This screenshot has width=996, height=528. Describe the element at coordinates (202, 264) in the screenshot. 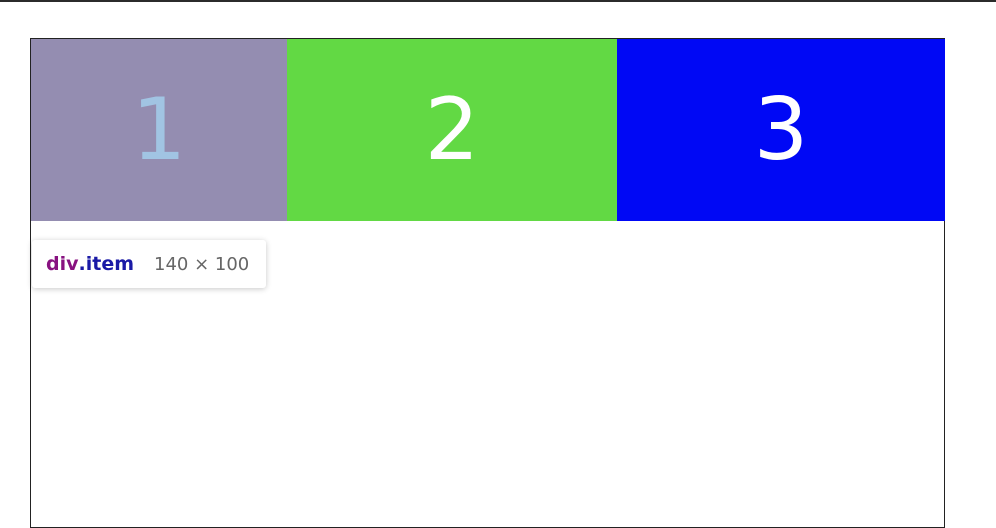

I see `tooltip-dimensions: 140 × 100` at that location.